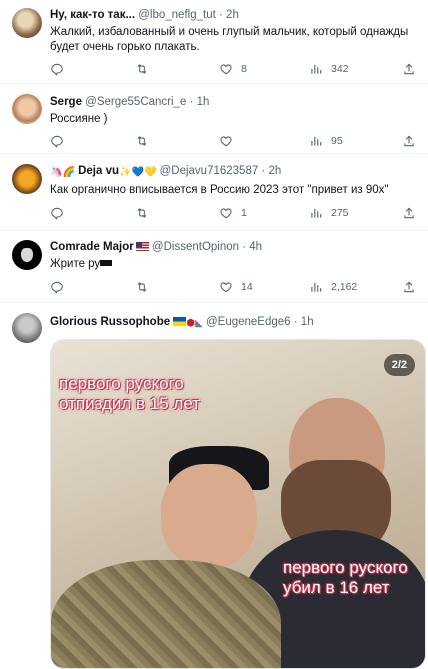 The image size is (428, 669). I want to click on display-name: Comrade Major, so click(92, 247).